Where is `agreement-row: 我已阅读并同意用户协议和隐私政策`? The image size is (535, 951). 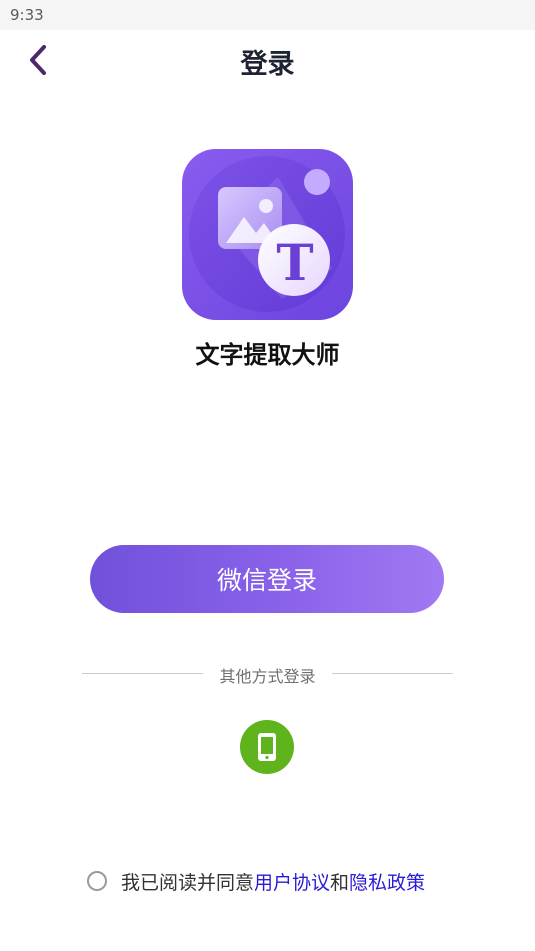 agreement-row: 我已阅读并同意用户协议和隐私政策 is located at coordinates (256, 881).